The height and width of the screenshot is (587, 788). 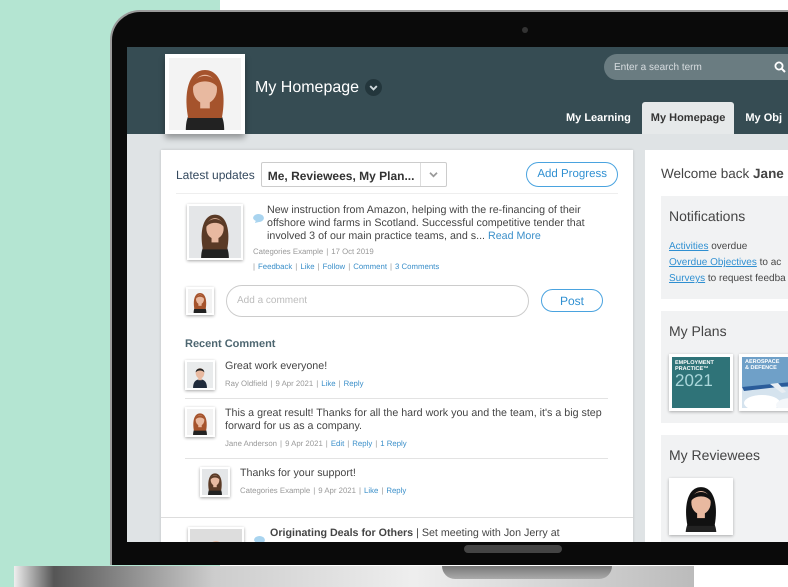 What do you see at coordinates (230, 344) in the screenshot?
I see `section-heading: Recent Comment` at bounding box center [230, 344].